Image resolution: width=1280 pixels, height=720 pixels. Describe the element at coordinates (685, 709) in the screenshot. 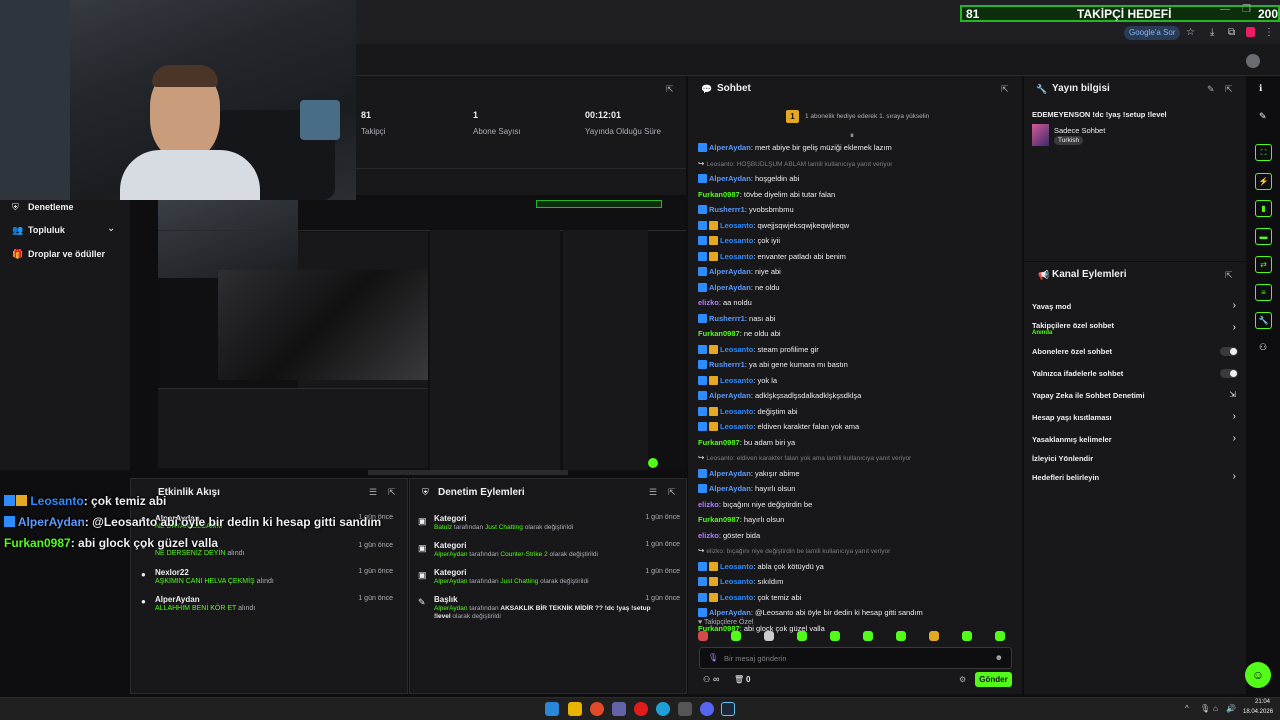

I see `app-icon` at that location.